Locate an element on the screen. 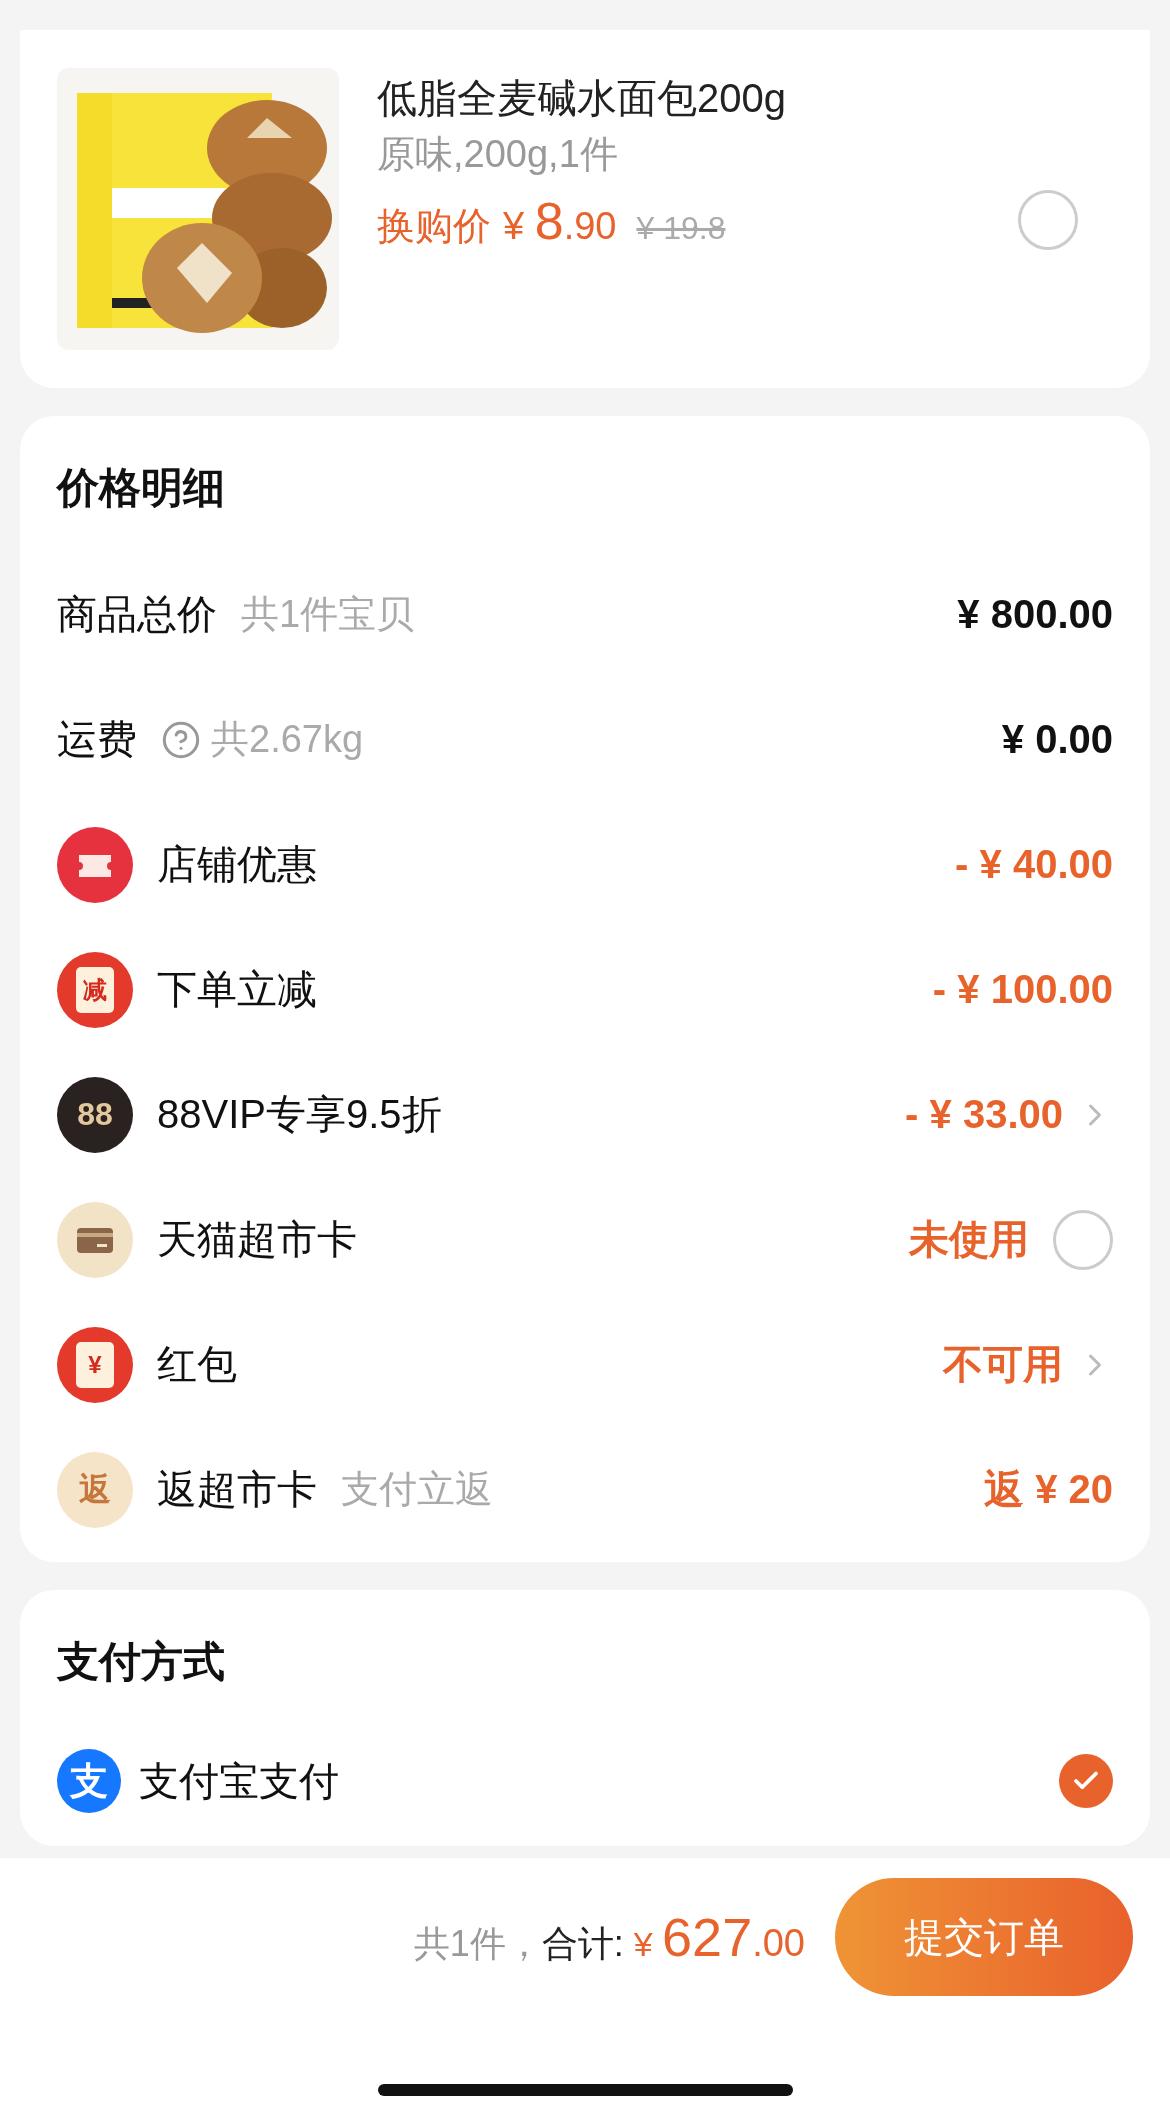 The width and height of the screenshot is (1170, 2122). row-note: 共2.67kg is located at coordinates (287, 739).